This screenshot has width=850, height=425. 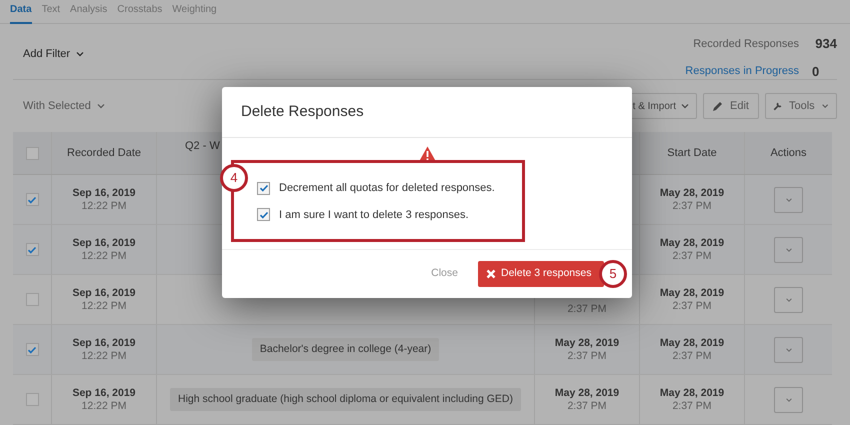 What do you see at coordinates (746, 44) in the screenshot?
I see `recorded-responses-label: Recorded Responses` at bounding box center [746, 44].